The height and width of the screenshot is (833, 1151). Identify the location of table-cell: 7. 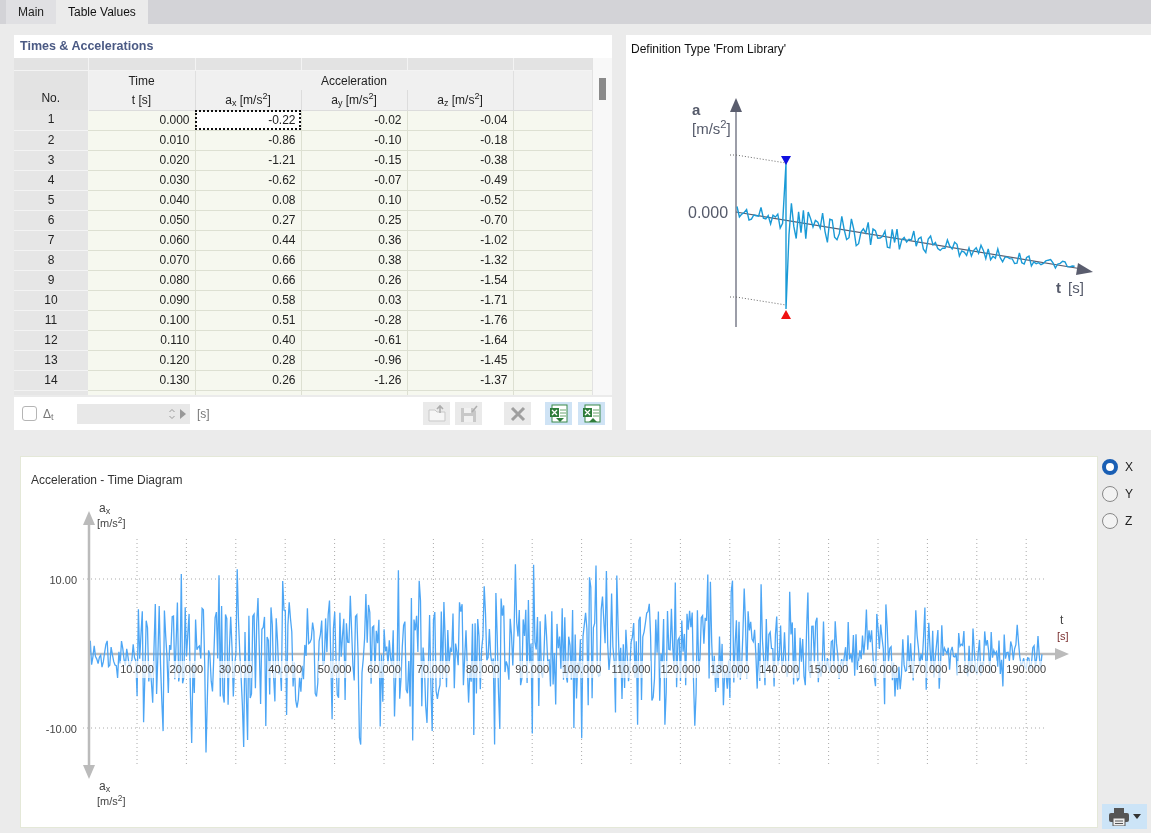
(51, 240).